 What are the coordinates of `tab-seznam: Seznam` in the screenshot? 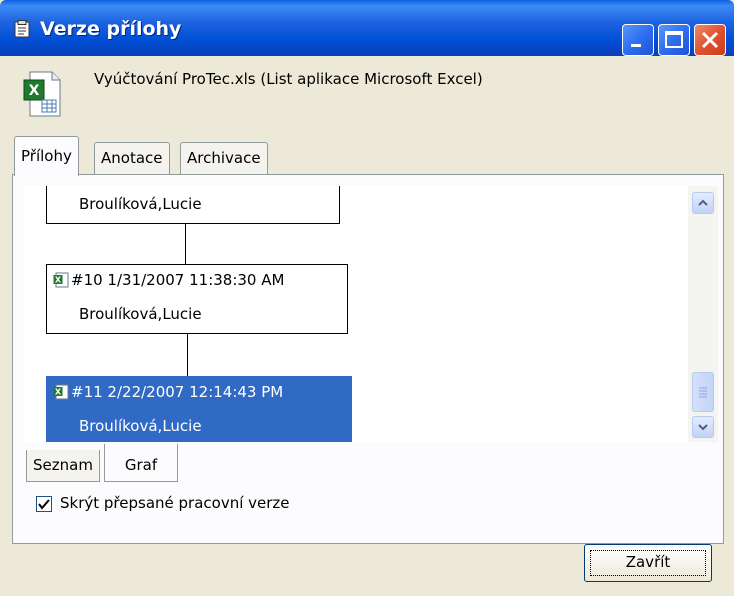 It's located at (63, 466).